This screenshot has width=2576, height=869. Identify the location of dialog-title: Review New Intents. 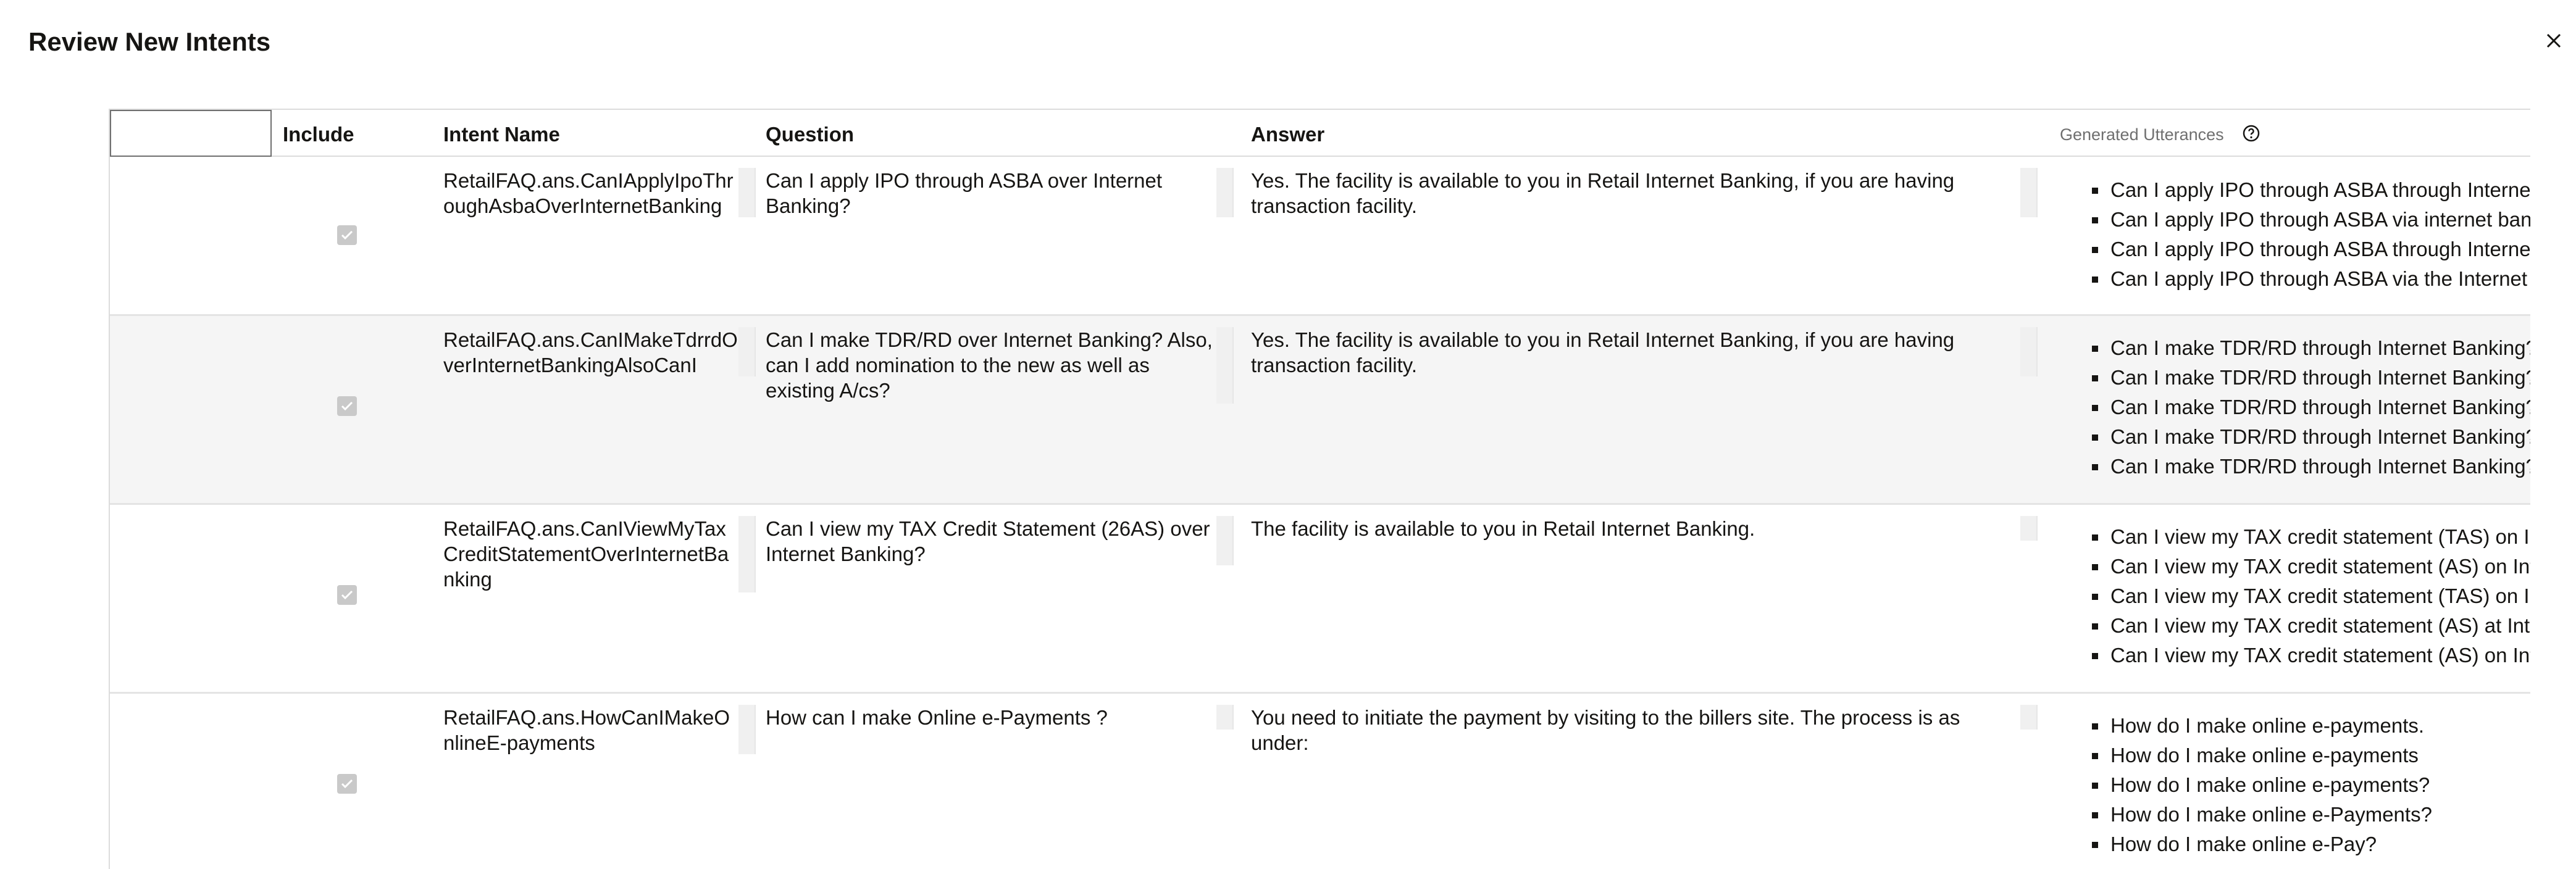
(149, 41).